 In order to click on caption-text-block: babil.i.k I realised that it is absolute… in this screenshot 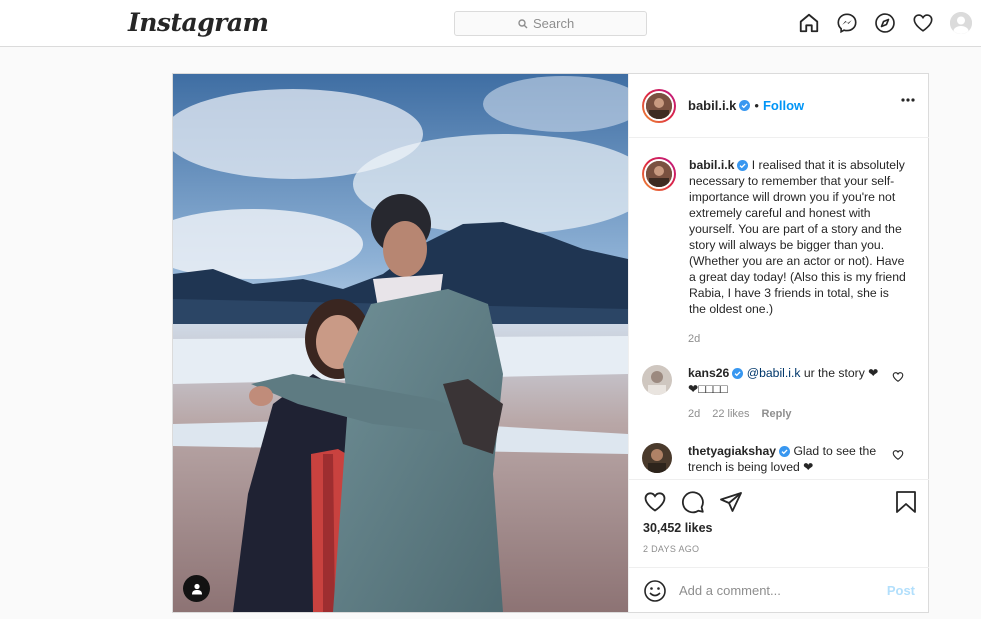, I will do `click(798, 237)`.